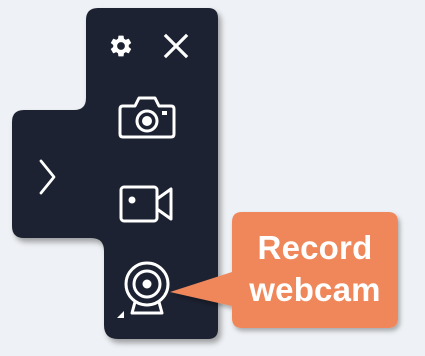  I want to click on settings-button, so click(121, 46).